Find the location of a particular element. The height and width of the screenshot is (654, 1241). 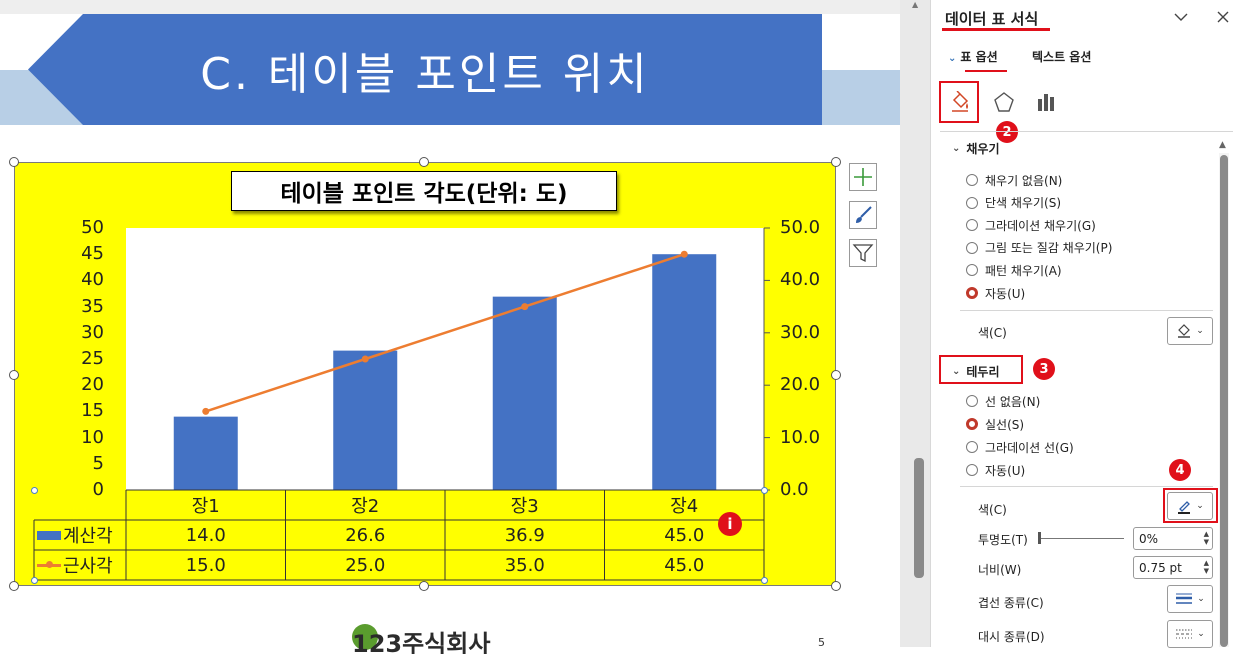

dash-type-label: 대시 종류(D) is located at coordinates (1011, 637).